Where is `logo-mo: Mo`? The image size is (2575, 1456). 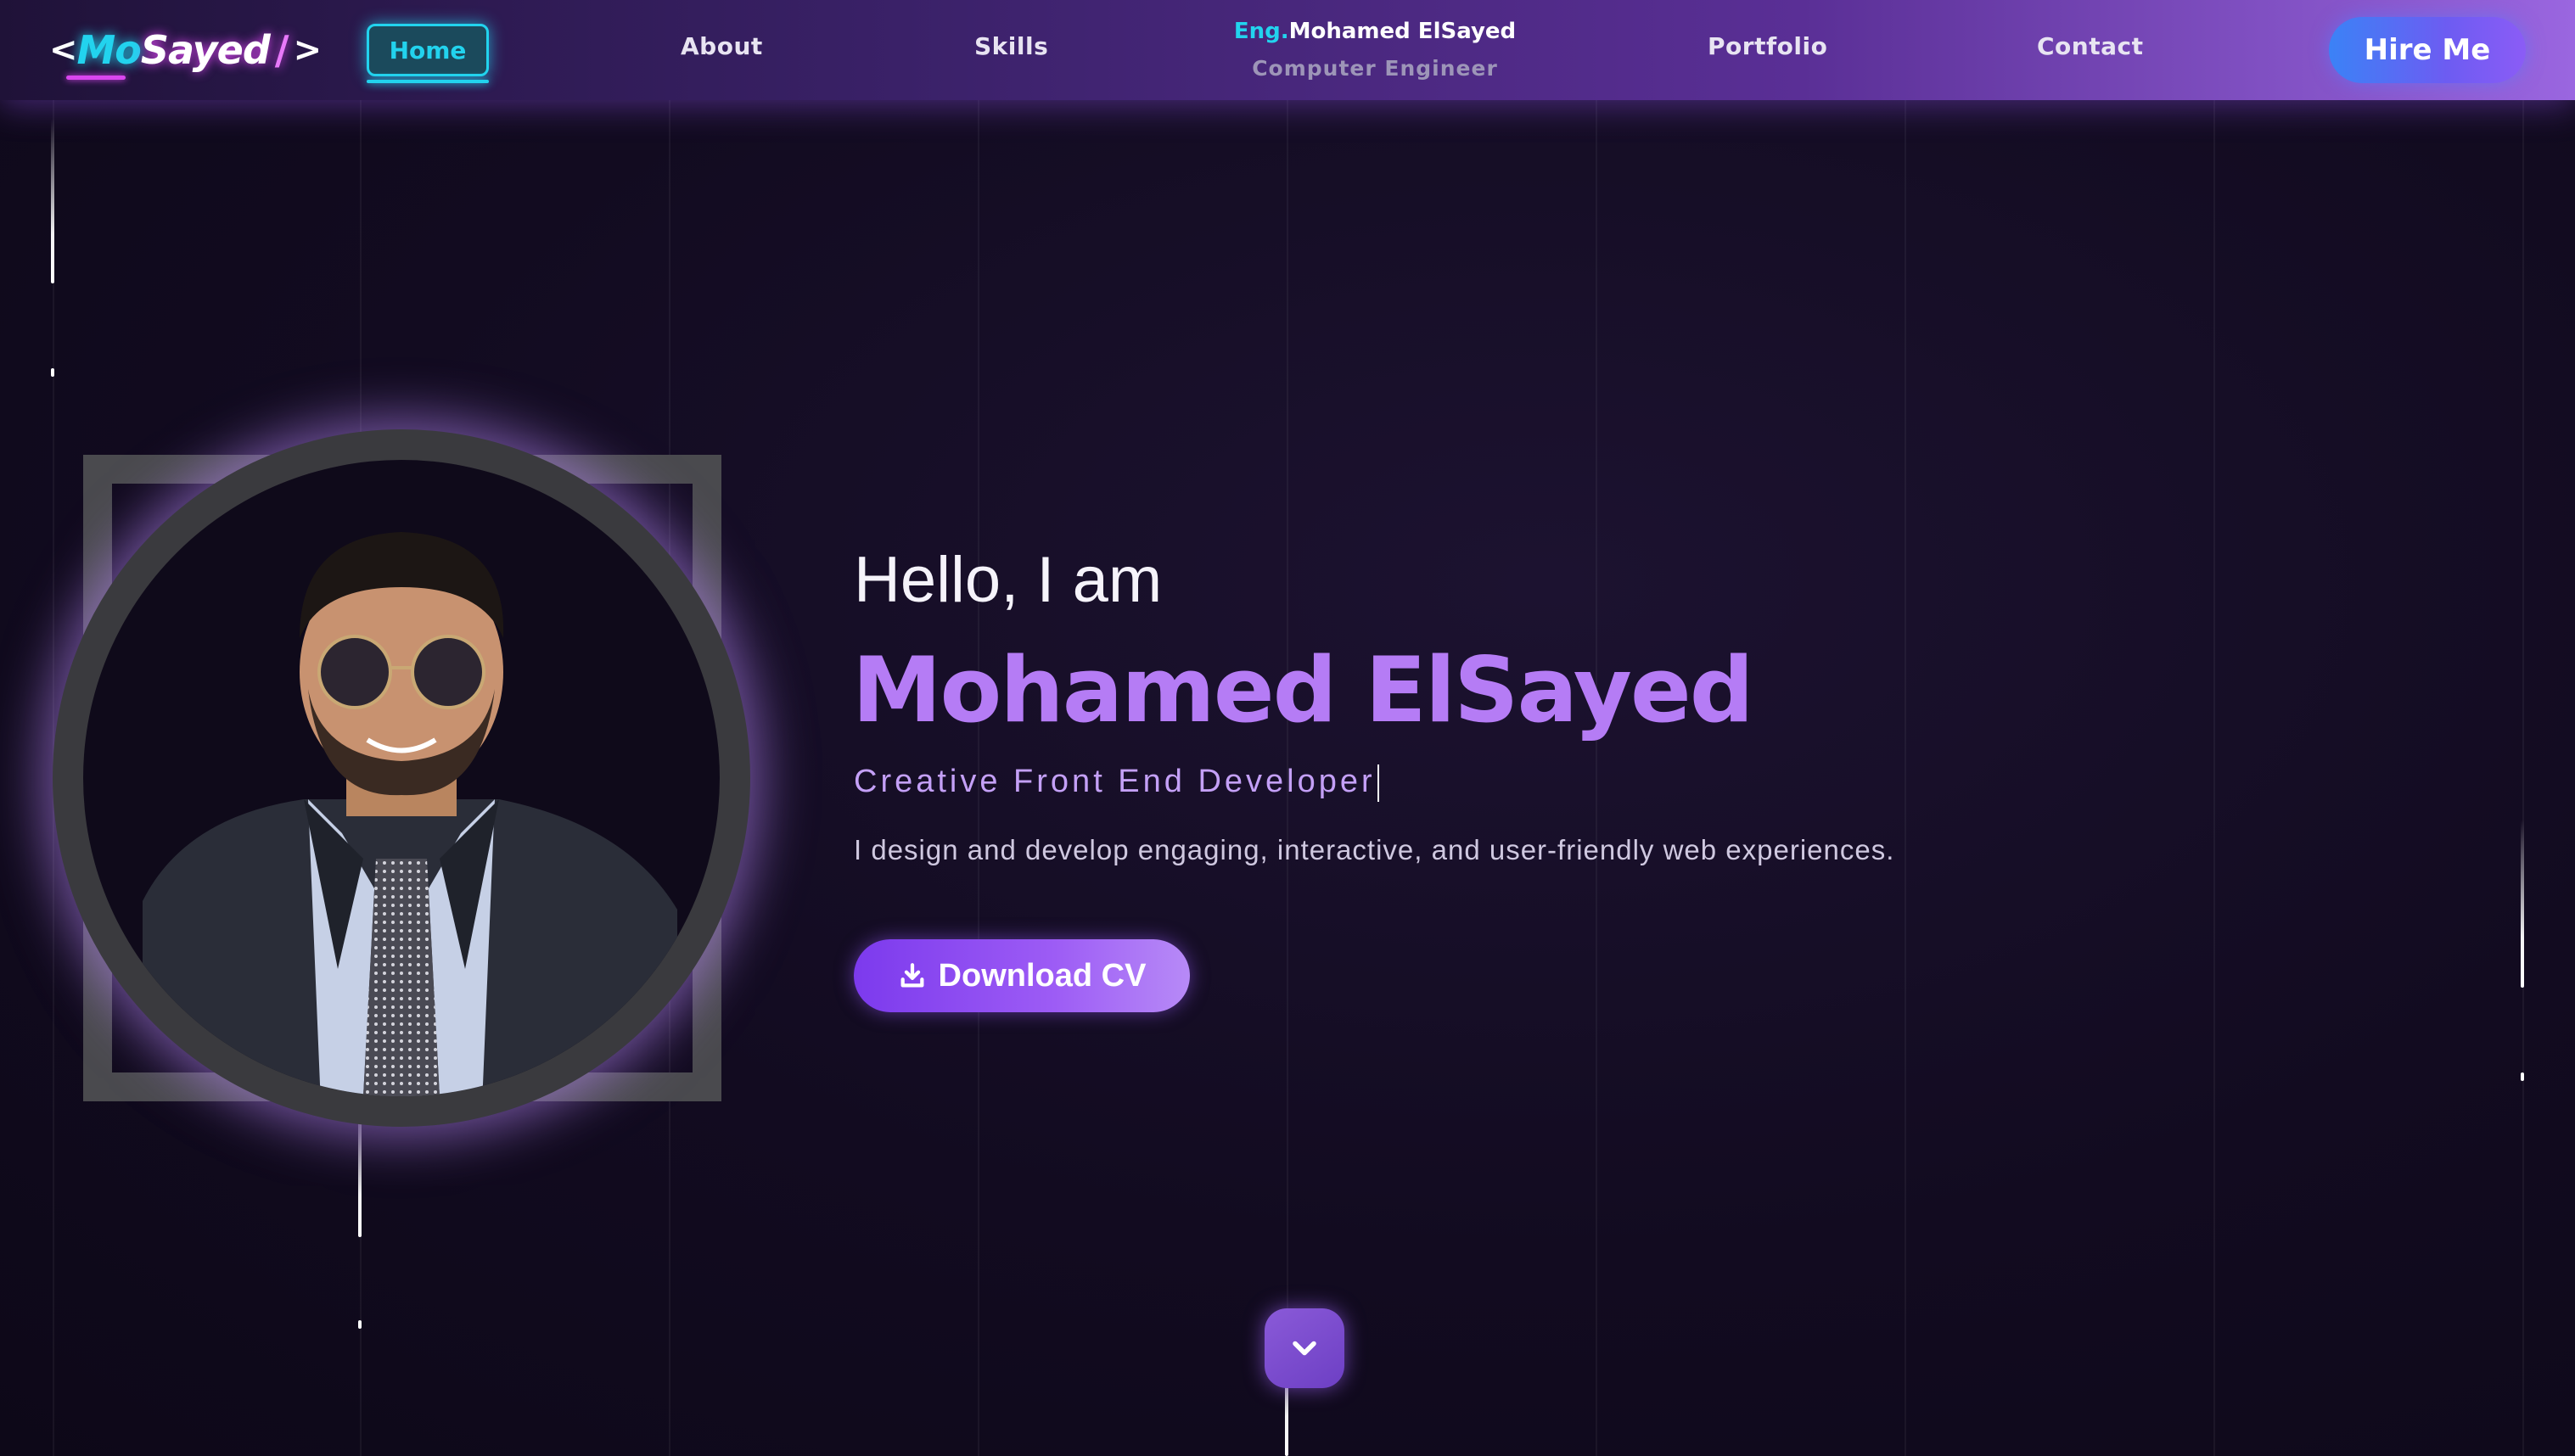 logo-mo: Mo is located at coordinates (109, 50).